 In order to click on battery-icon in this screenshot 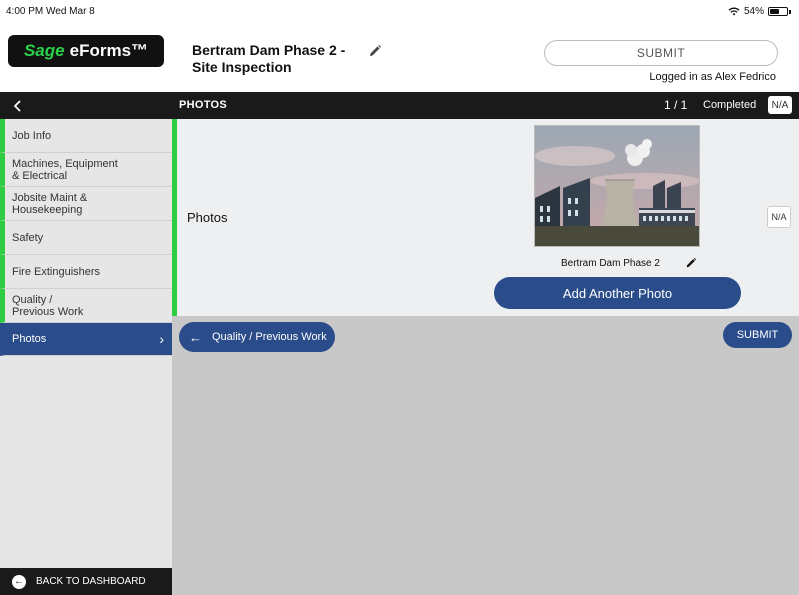, I will do `click(778, 11)`.